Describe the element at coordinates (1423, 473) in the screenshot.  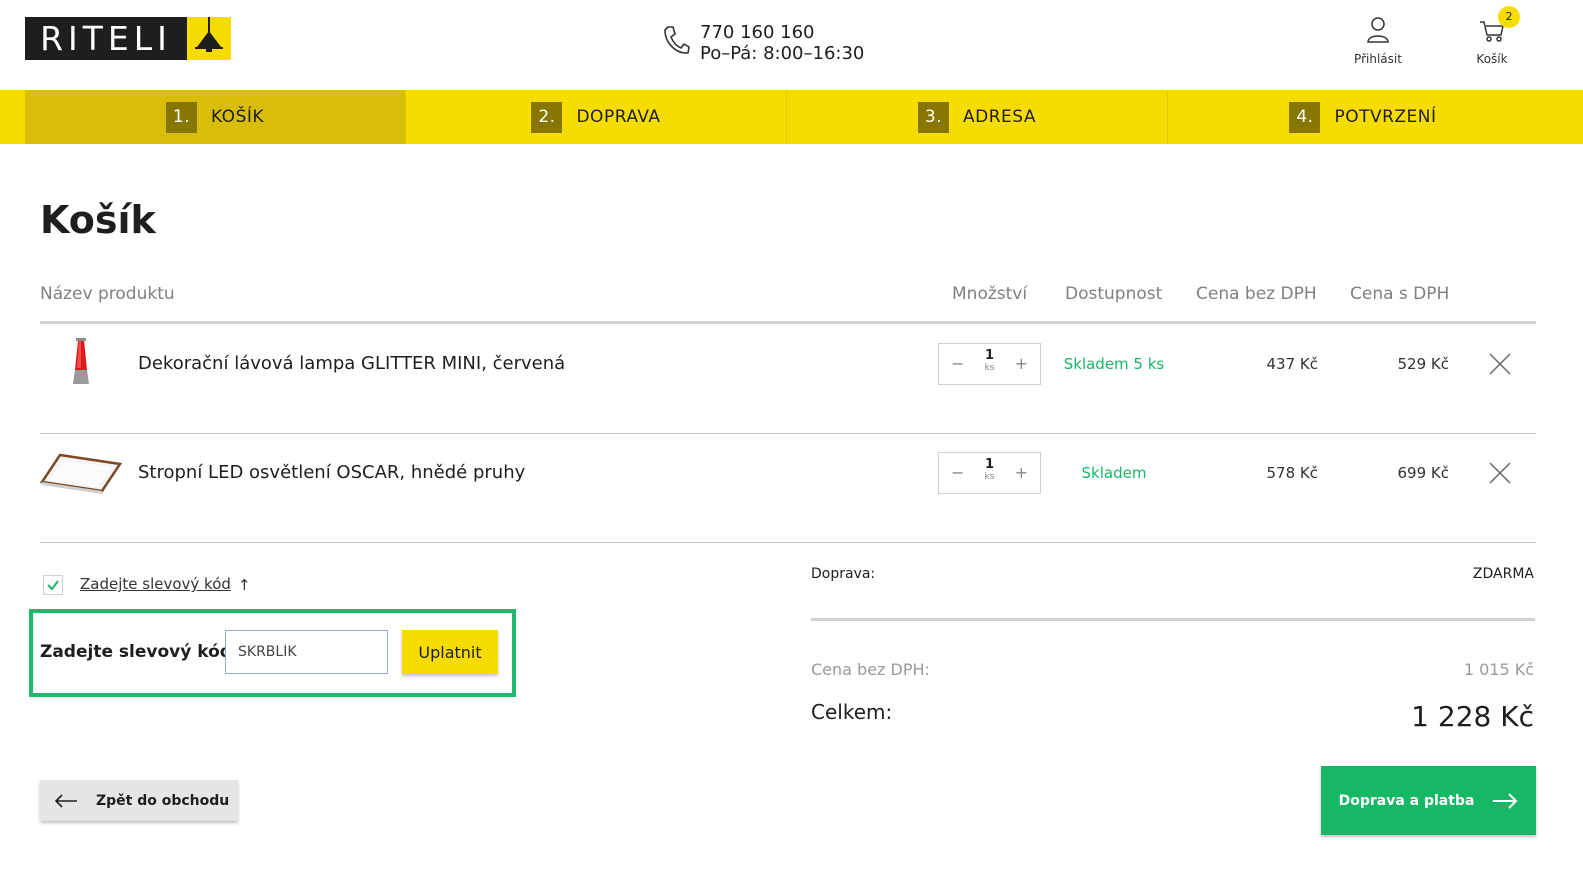
I see `price-inc-vat: 699 Kč` at that location.